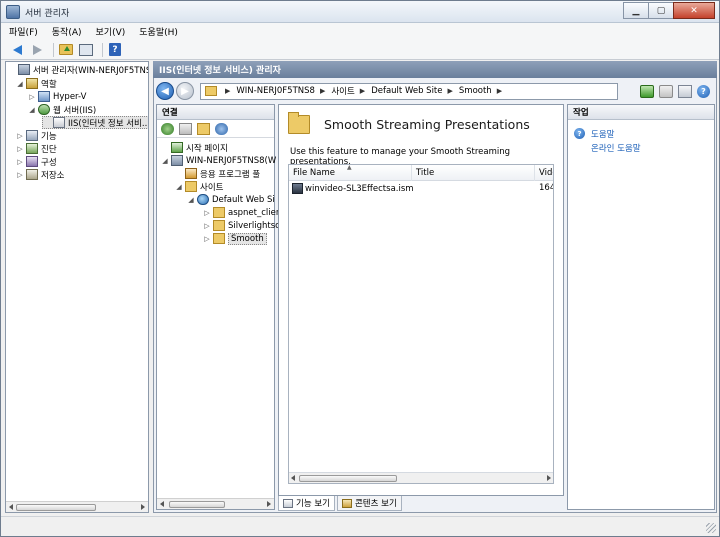 This screenshot has height=537, width=720. What do you see at coordinates (40, 174) in the screenshot?
I see `tree-item-storage: ▷ 저장소` at bounding box center [40, 174].